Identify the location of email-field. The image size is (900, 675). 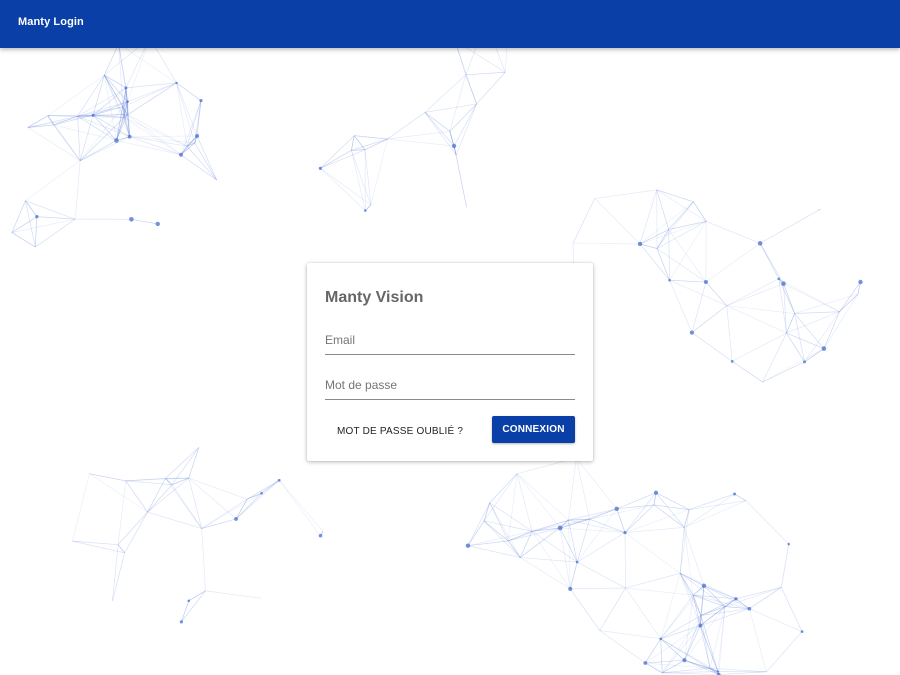
(450, 340).